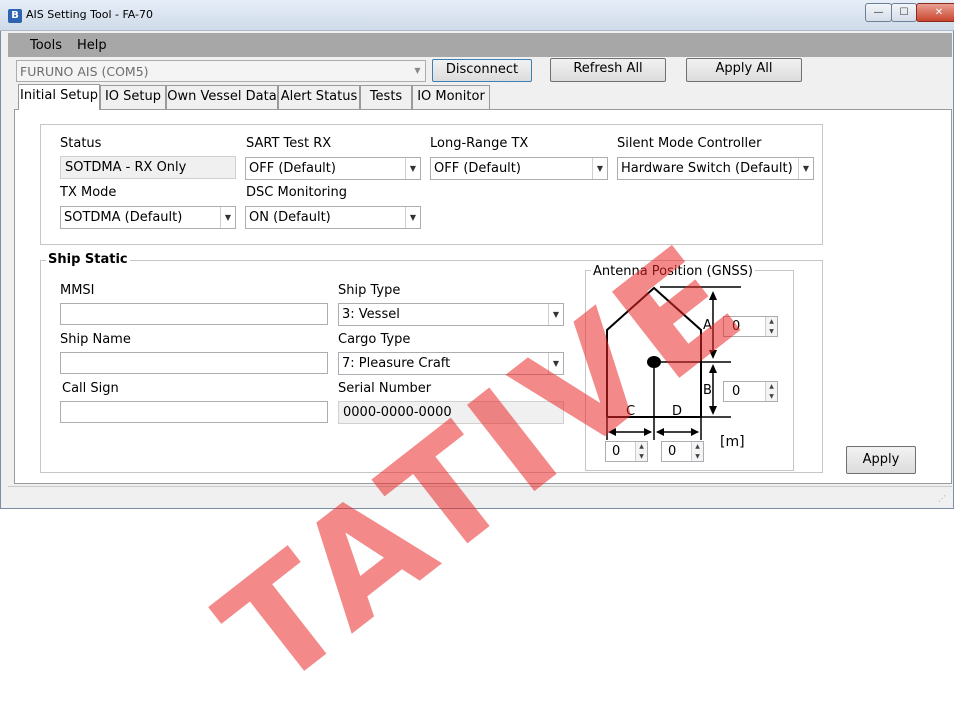  I want to click on antenna-a-value: 0, so click(736, 326).